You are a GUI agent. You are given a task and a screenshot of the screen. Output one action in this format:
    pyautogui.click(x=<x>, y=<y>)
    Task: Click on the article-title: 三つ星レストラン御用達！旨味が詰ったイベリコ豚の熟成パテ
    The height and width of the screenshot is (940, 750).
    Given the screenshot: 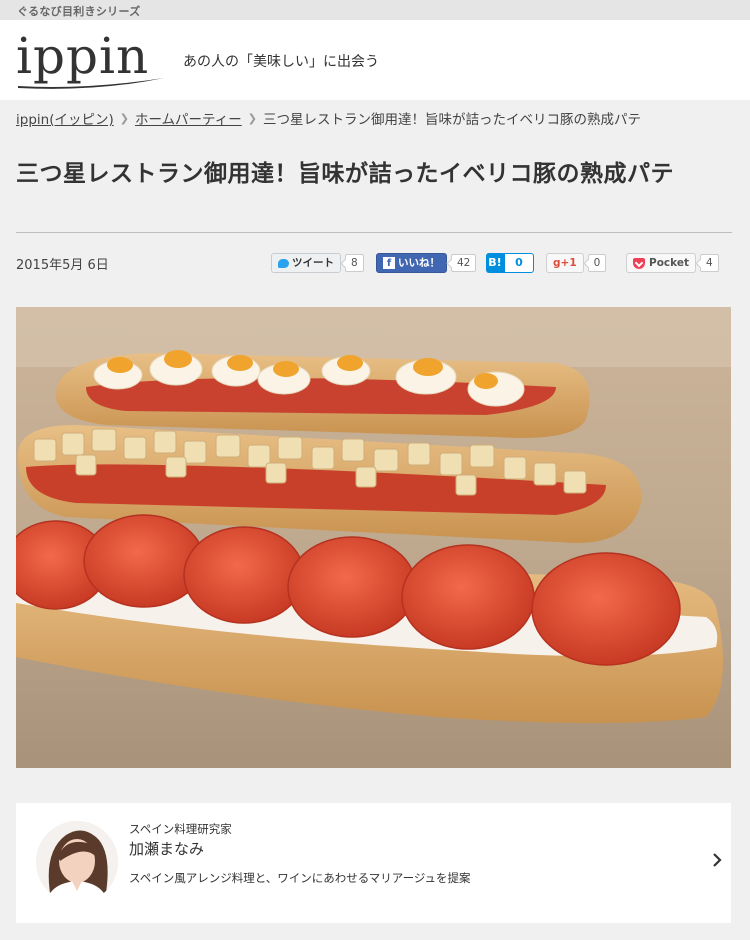 What is the action you would take?
    pyautogui.click(x=345, y=174)
    